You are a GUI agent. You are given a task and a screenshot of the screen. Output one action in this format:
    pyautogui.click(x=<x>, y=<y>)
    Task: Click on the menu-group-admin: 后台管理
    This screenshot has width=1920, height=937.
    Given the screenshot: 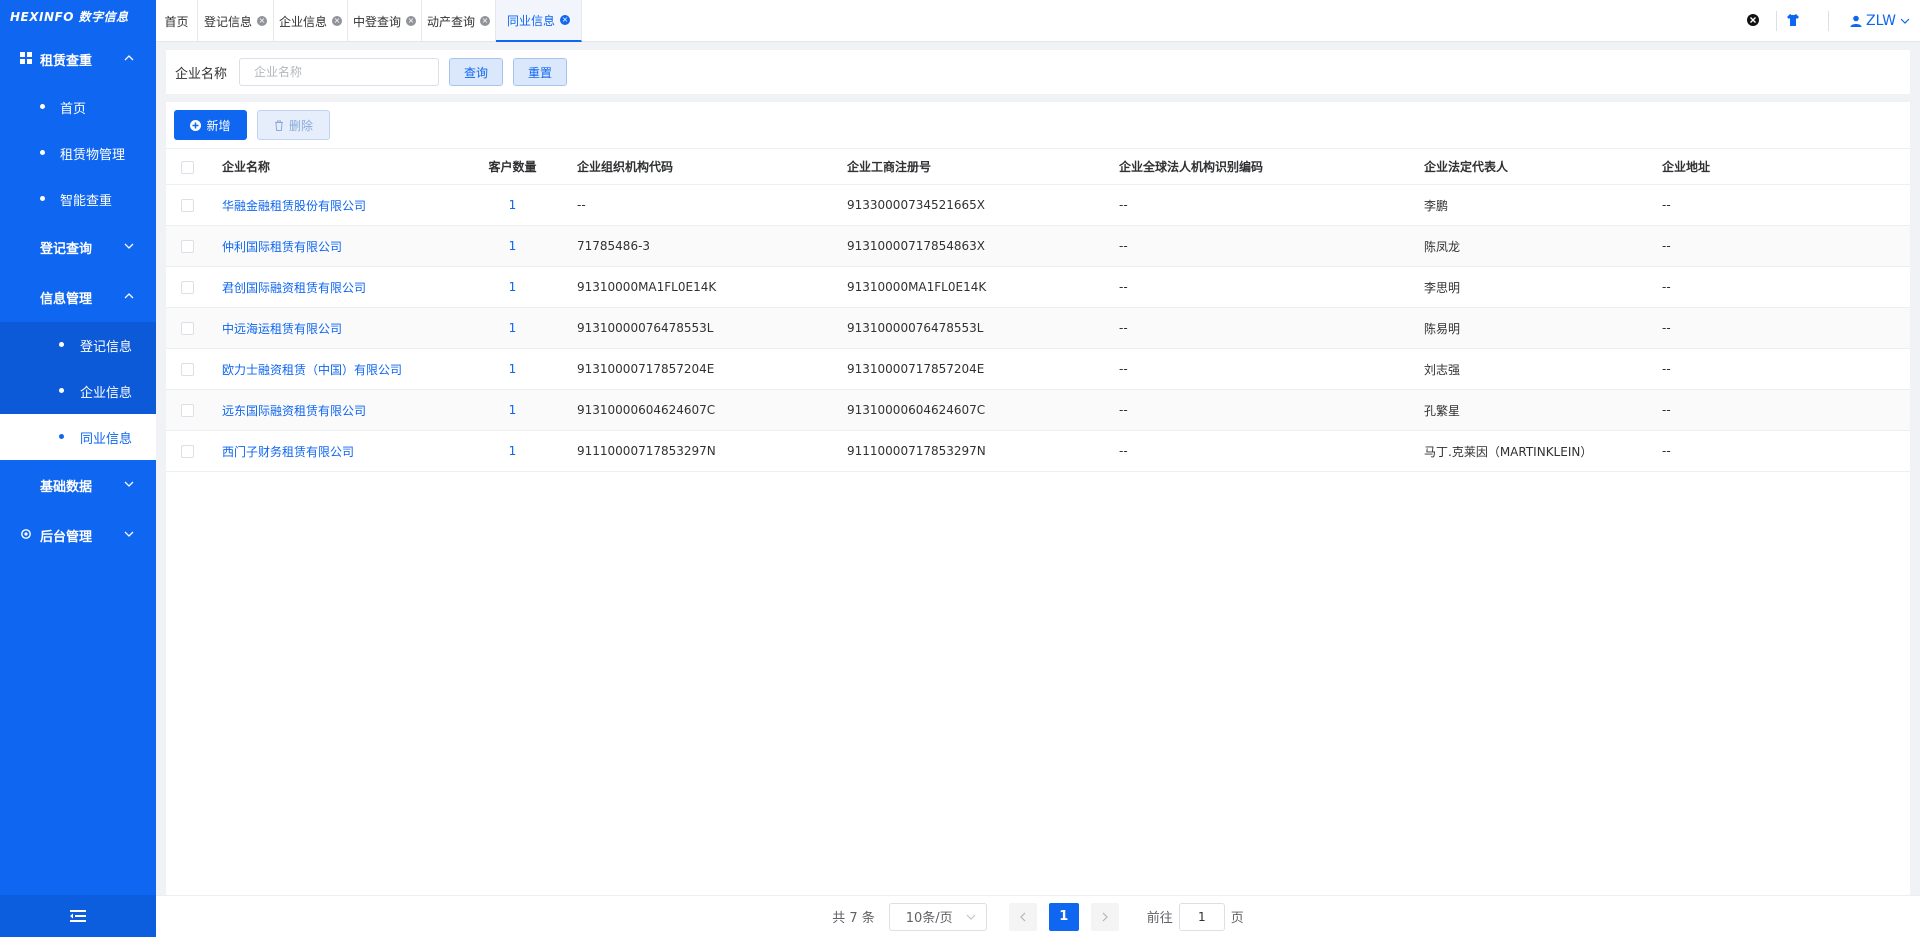 What is the action you would take?
    pyautogui.click(x=78, y=535)
    